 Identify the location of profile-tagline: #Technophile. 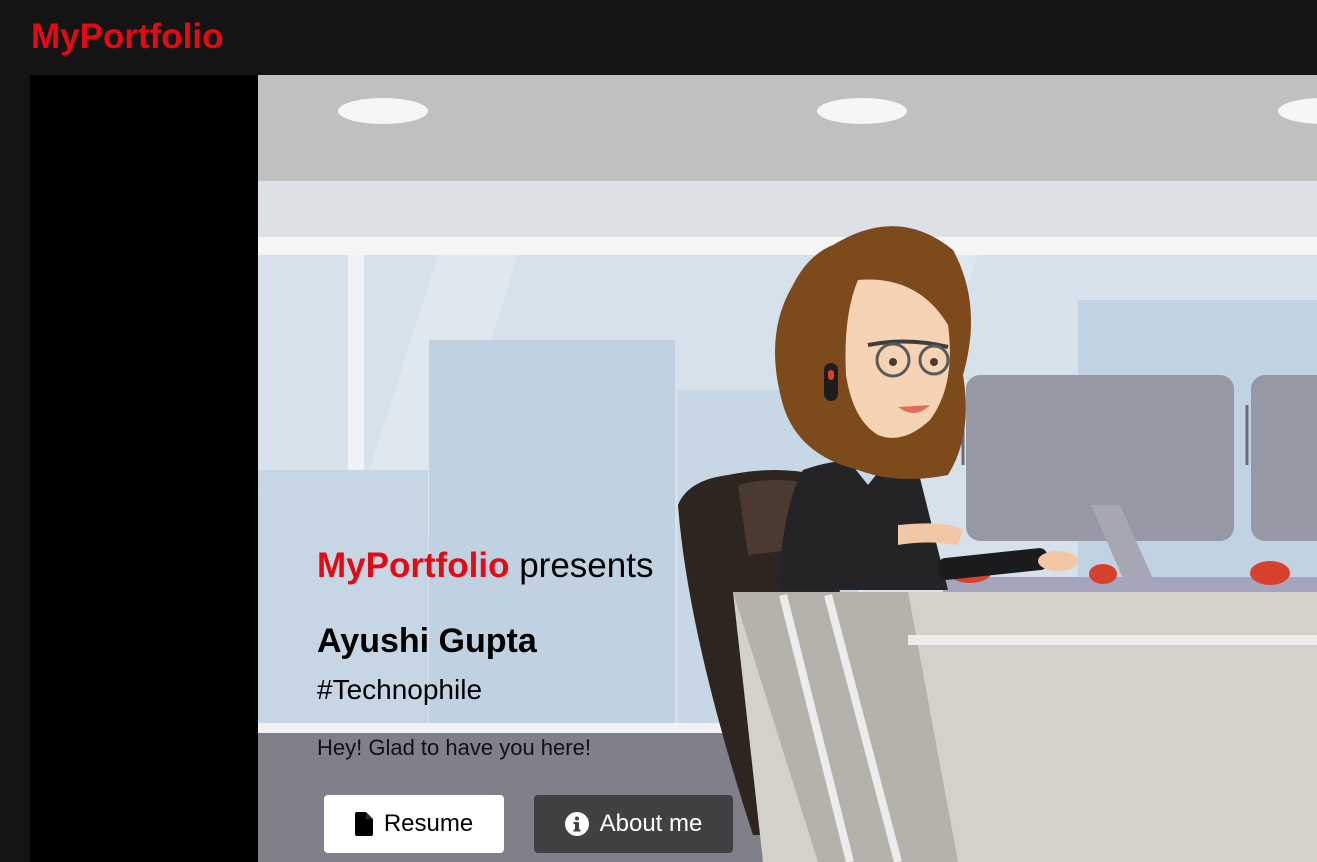
(400, 689).